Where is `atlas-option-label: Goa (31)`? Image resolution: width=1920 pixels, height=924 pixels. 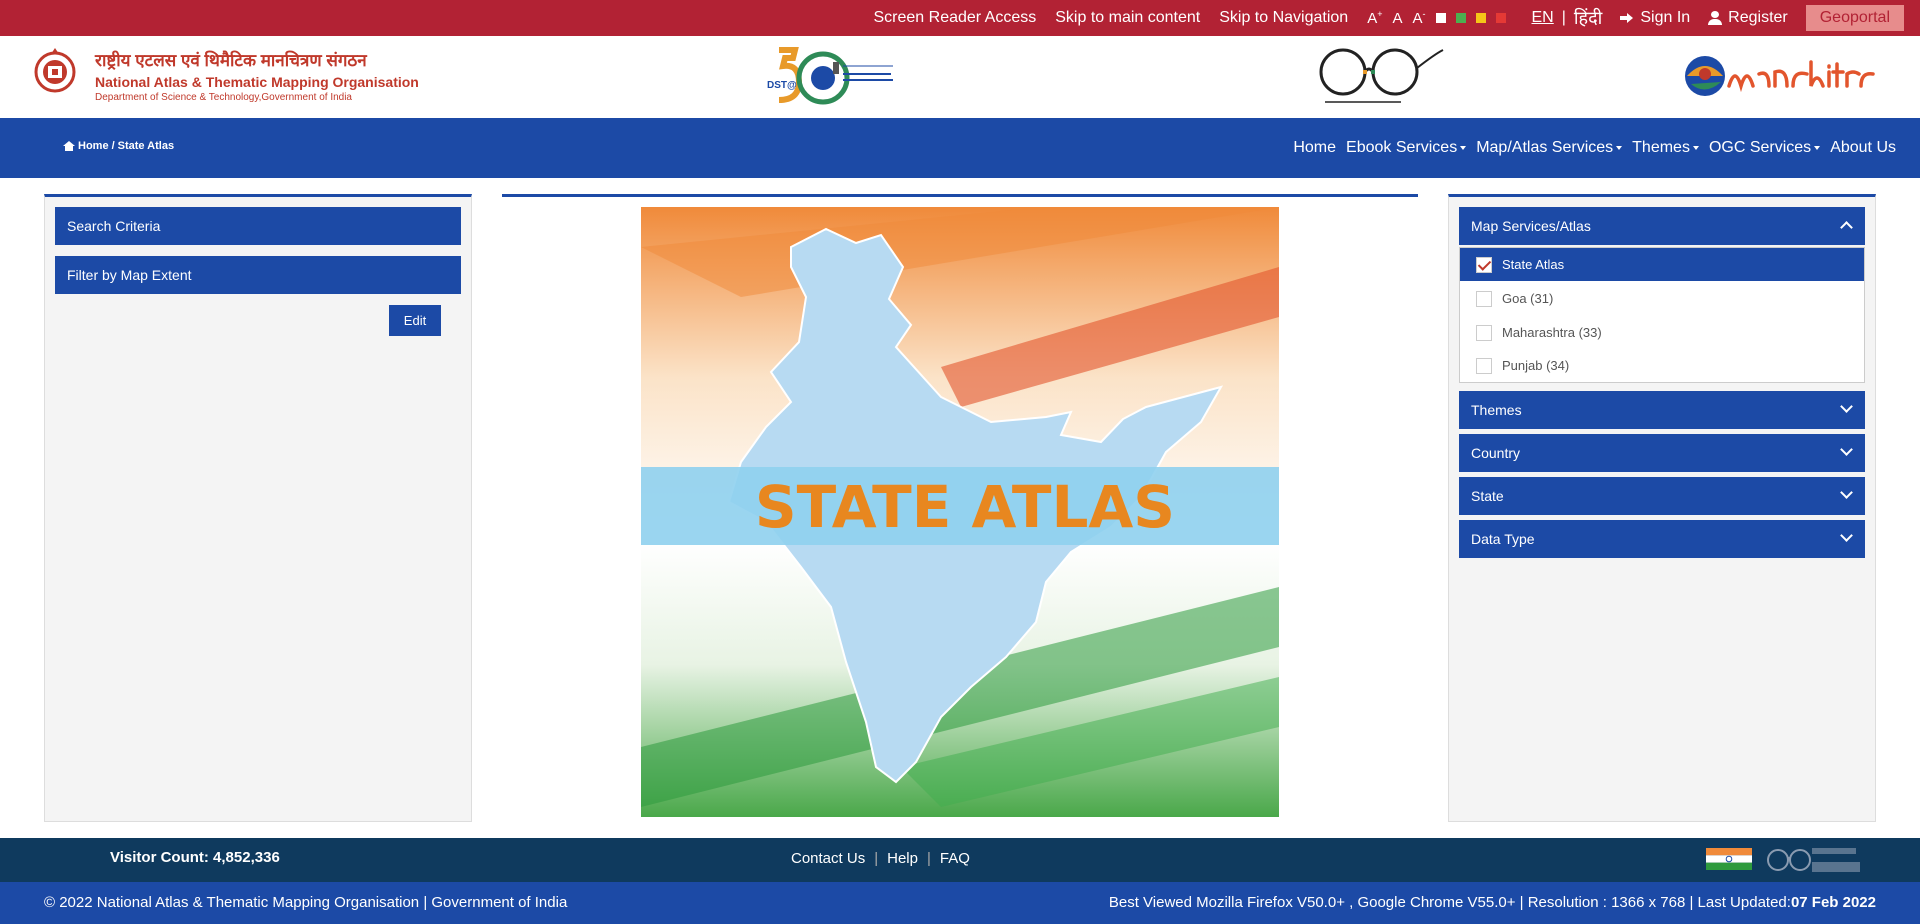
atlas-option-label: Goa (31) is located at coordinates (1528, 298).